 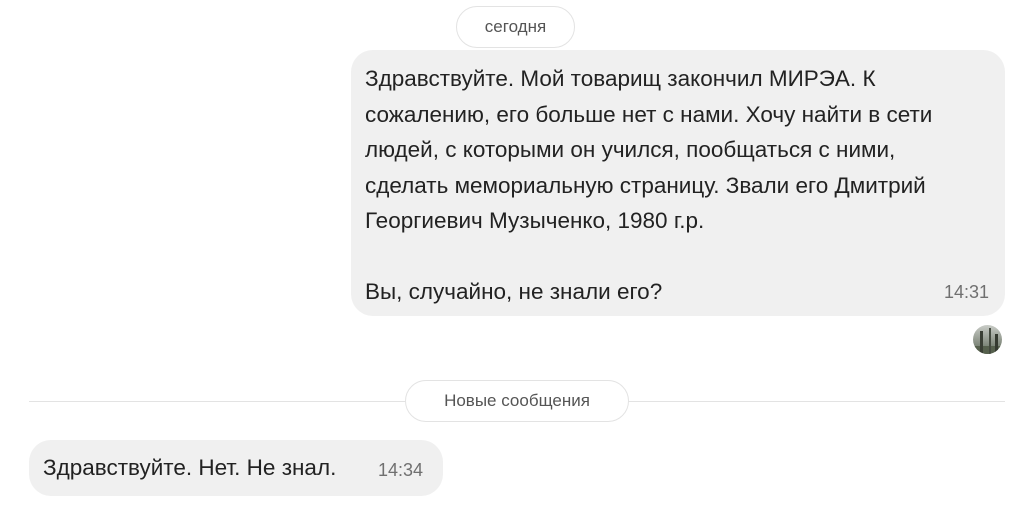 I want to click on user-avatar, so click(x=987, y=339).